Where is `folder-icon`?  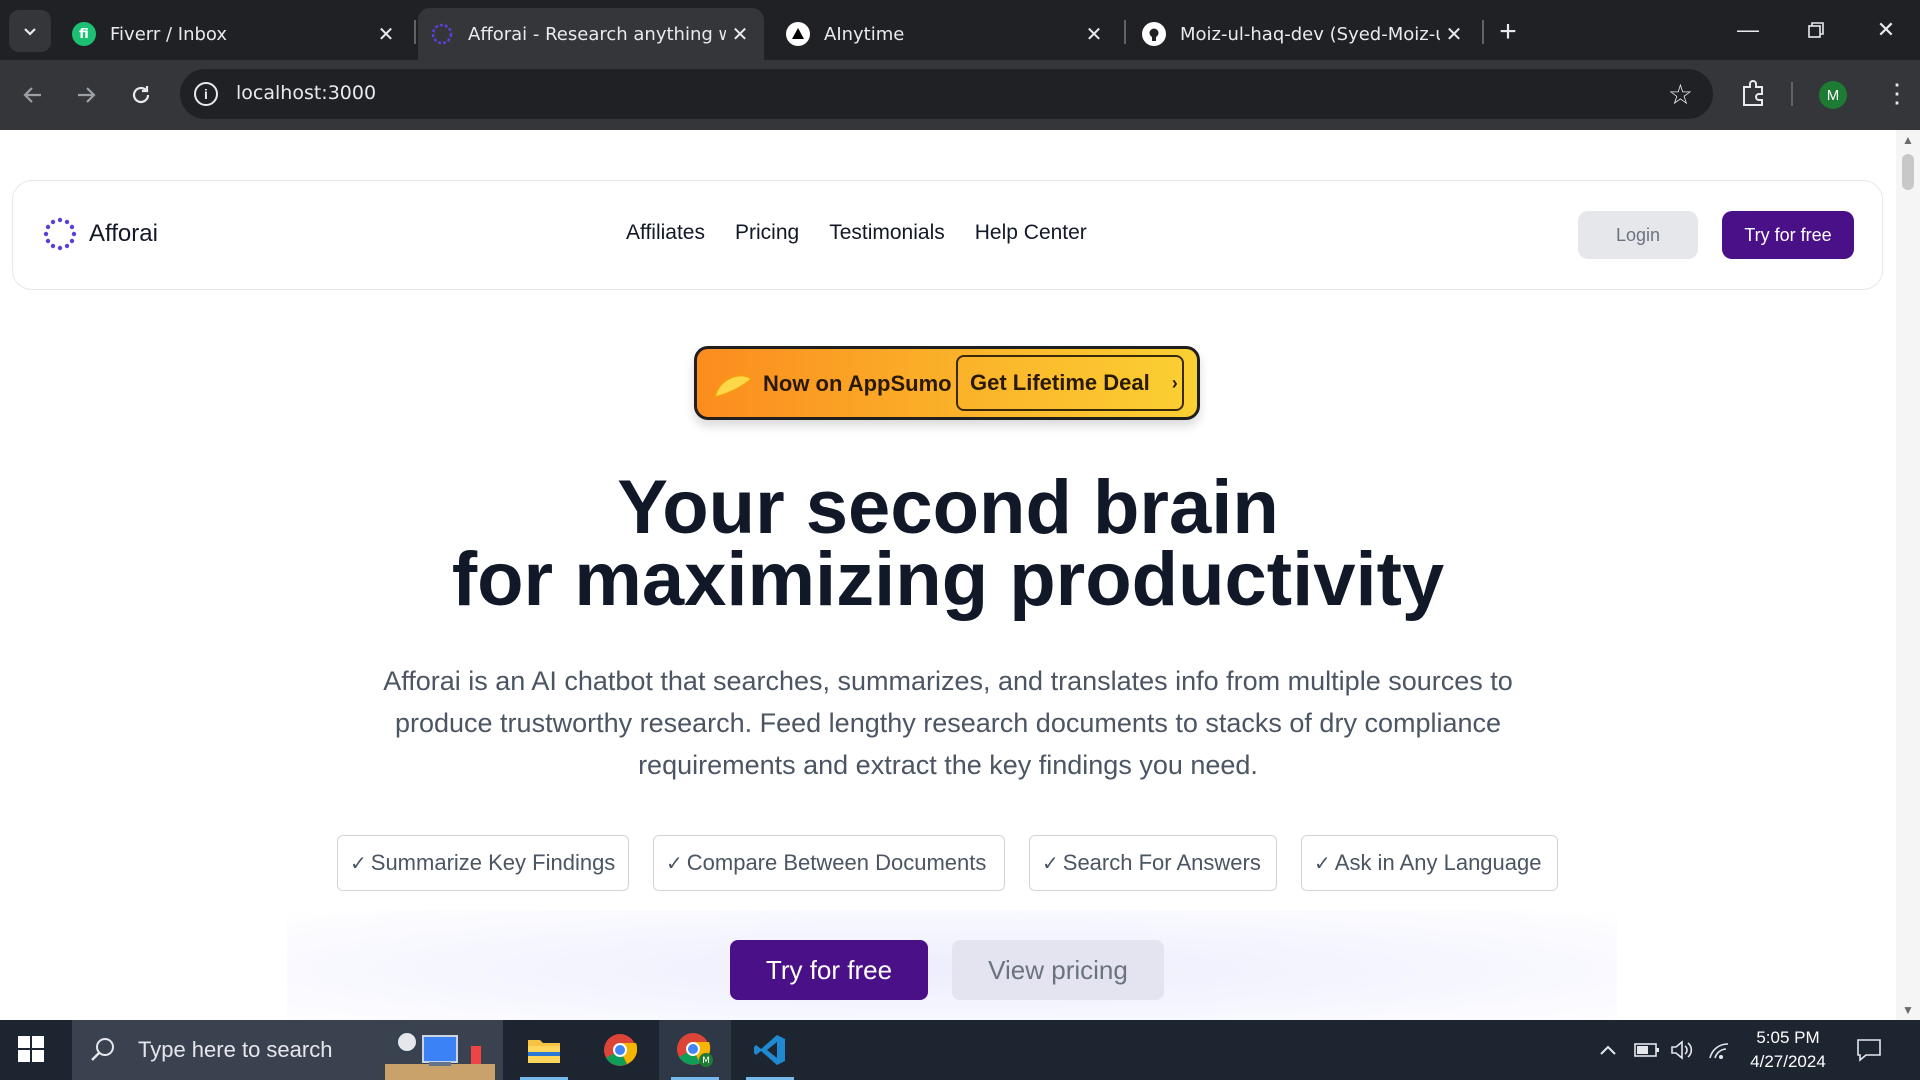
folder-icon is located at coordinates (544, 1051).